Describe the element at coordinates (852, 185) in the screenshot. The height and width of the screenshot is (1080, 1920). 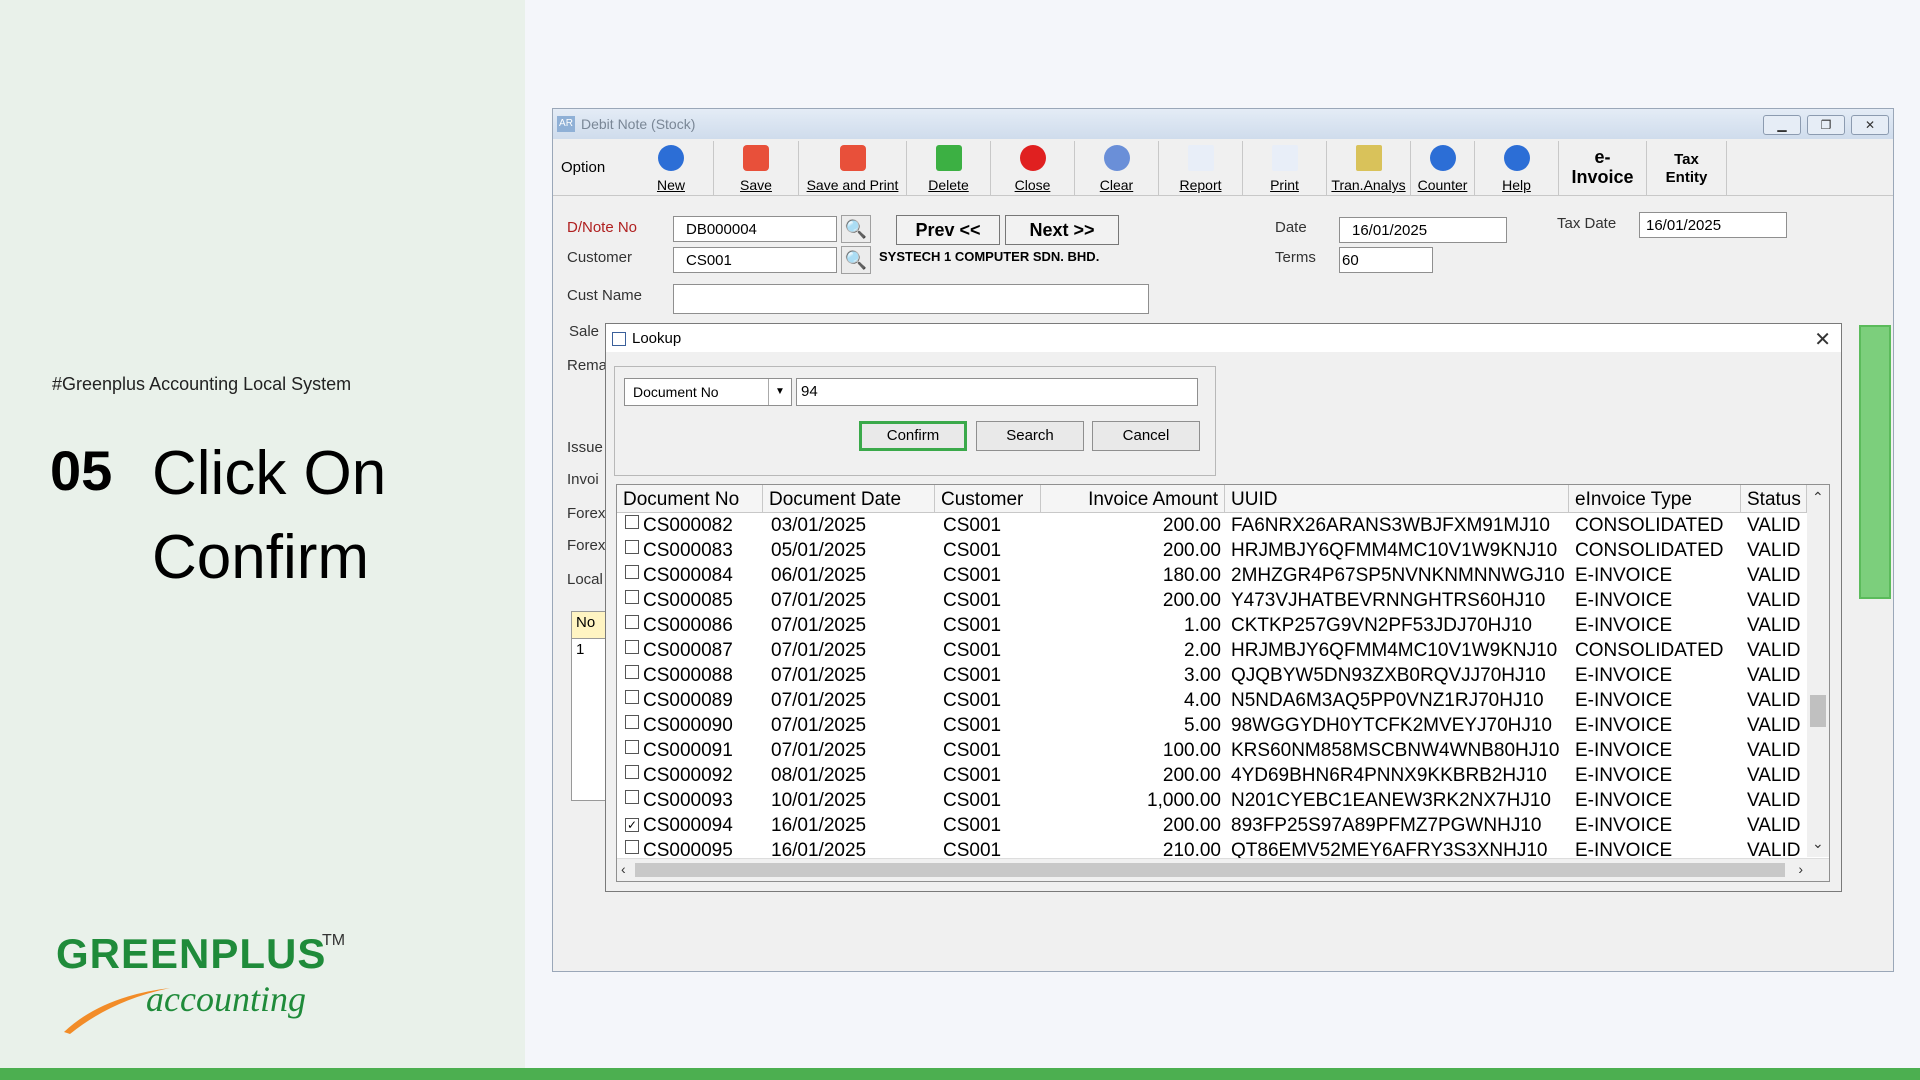
I see `save-and-print-label: Save and Print` at that location.